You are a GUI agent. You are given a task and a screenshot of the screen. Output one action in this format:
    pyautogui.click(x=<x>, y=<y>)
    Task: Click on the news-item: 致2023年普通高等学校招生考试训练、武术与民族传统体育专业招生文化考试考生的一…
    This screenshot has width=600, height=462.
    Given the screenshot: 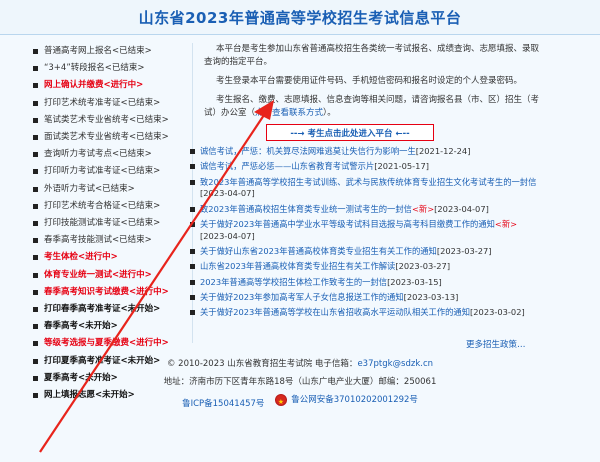 What is the action you would take?
    pyautogui.click(x=364, y=189)
    